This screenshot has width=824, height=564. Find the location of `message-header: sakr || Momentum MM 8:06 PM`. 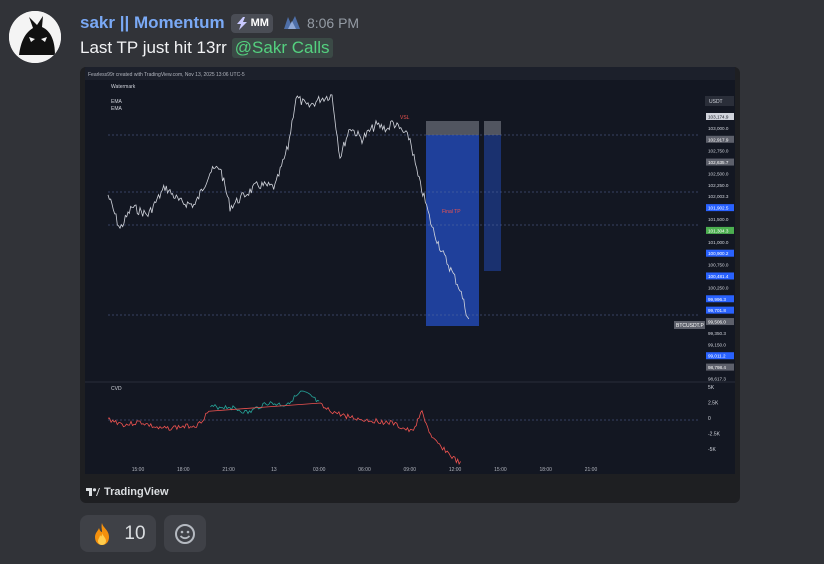

message-header: sakr || Momentum MM 8:06 PM is located at coordinates (219, 23).